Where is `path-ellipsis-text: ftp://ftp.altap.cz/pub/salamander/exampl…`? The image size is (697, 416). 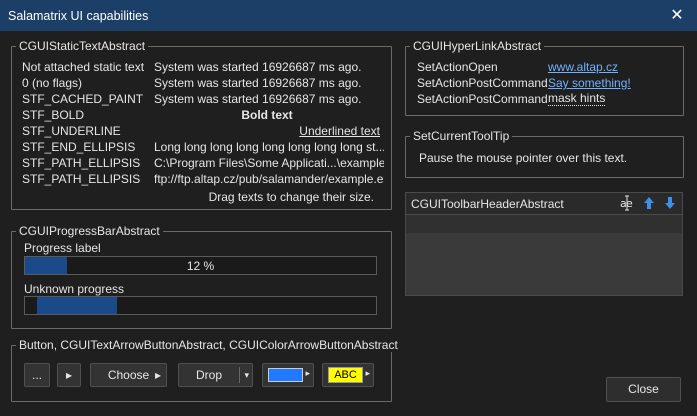
path-ellipsis-text: ftp://ftp.altap.cz/pub/salamander/exampl… is located at coordinates (269, 179).